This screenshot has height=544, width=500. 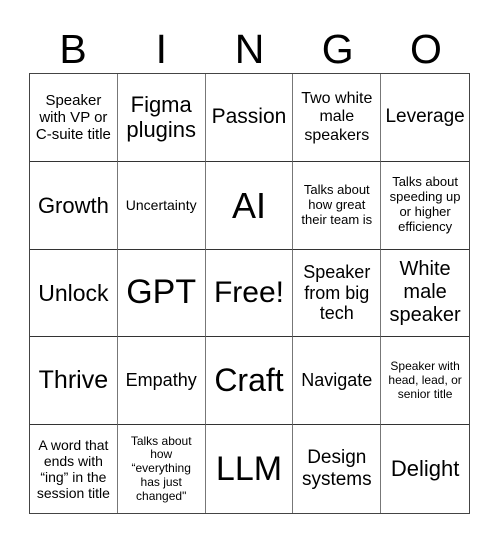 I want to click on bingo-cell: Speaker with VP or C-suite title, so click(x=74, y=118).